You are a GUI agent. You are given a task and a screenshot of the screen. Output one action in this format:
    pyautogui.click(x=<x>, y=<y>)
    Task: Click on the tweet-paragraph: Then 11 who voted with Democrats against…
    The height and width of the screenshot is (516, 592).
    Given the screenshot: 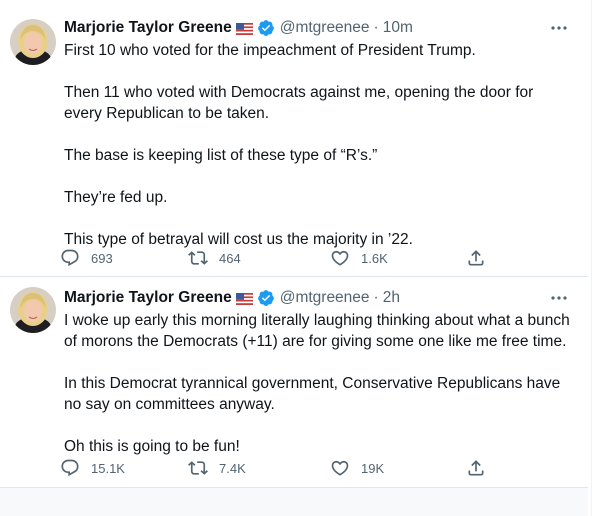 What is the action you would take?
    pyautogui.click(x=301, y=103)
    